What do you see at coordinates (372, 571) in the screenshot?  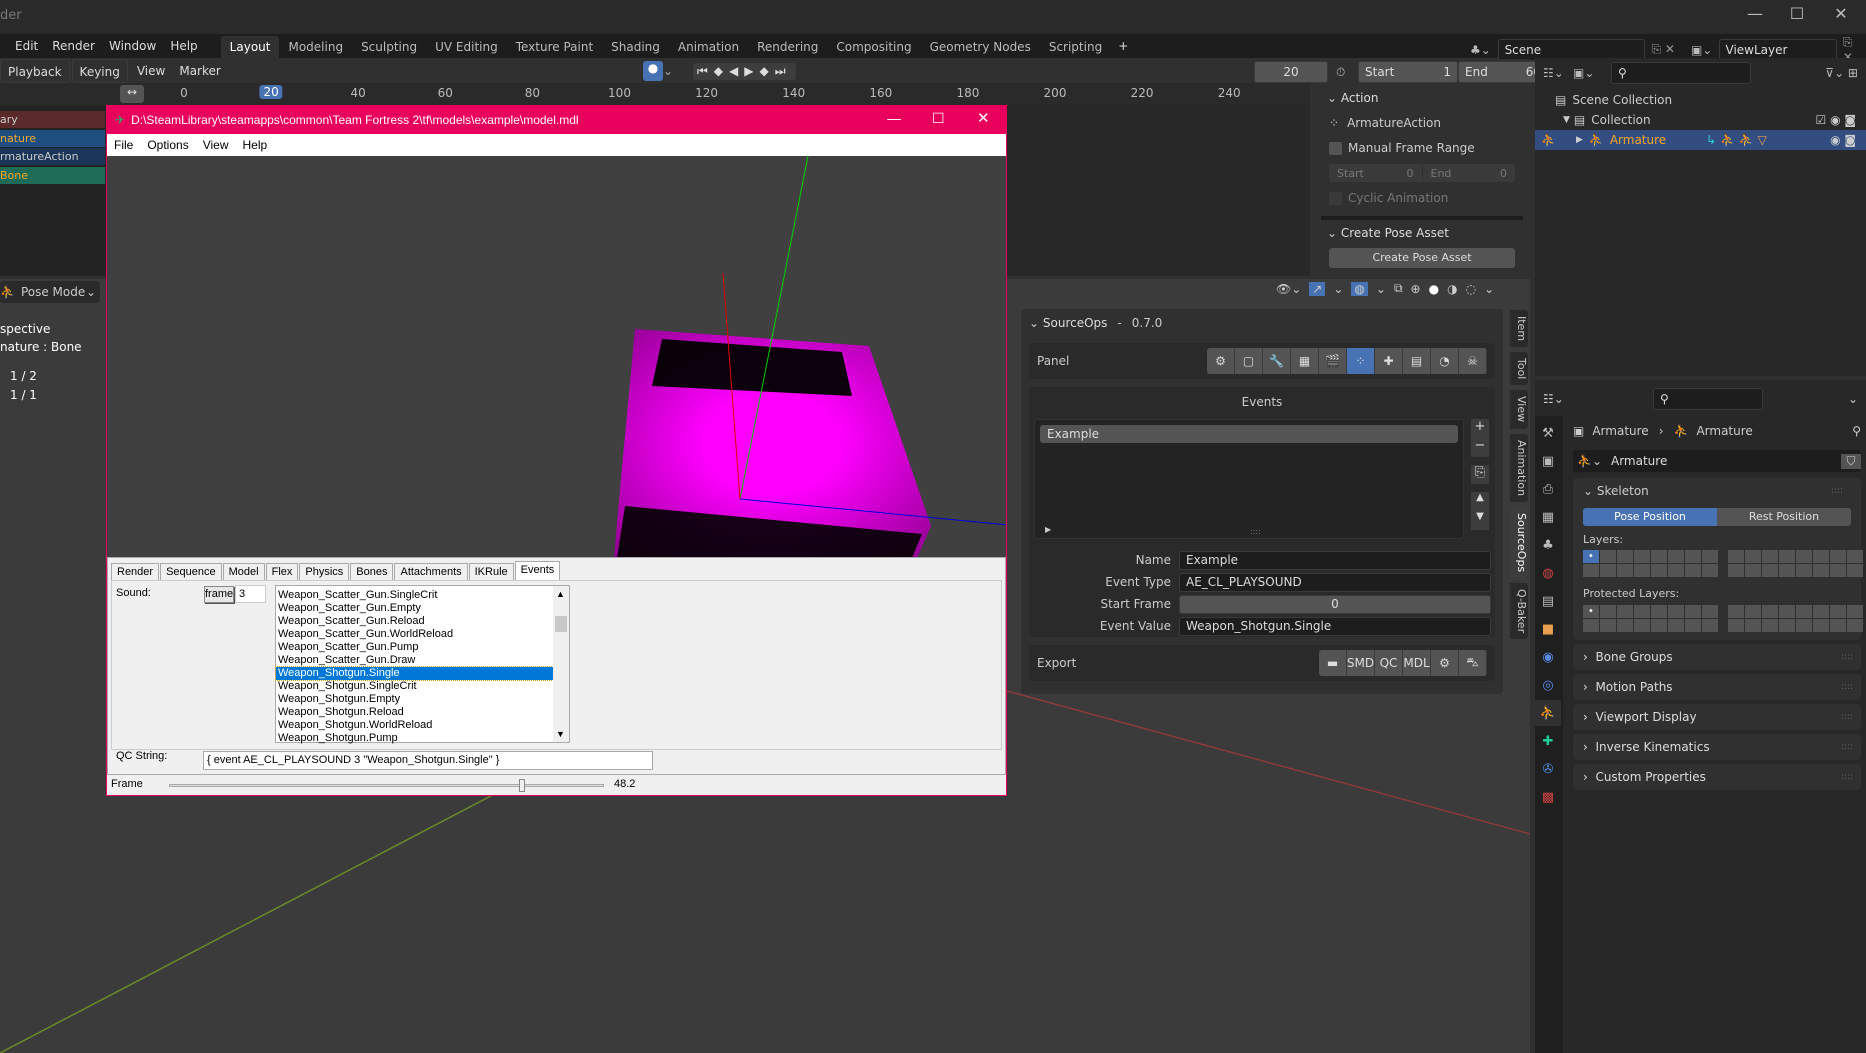 I see `hlmv-tab-bones: Bones` at bounding box center [372, 571].